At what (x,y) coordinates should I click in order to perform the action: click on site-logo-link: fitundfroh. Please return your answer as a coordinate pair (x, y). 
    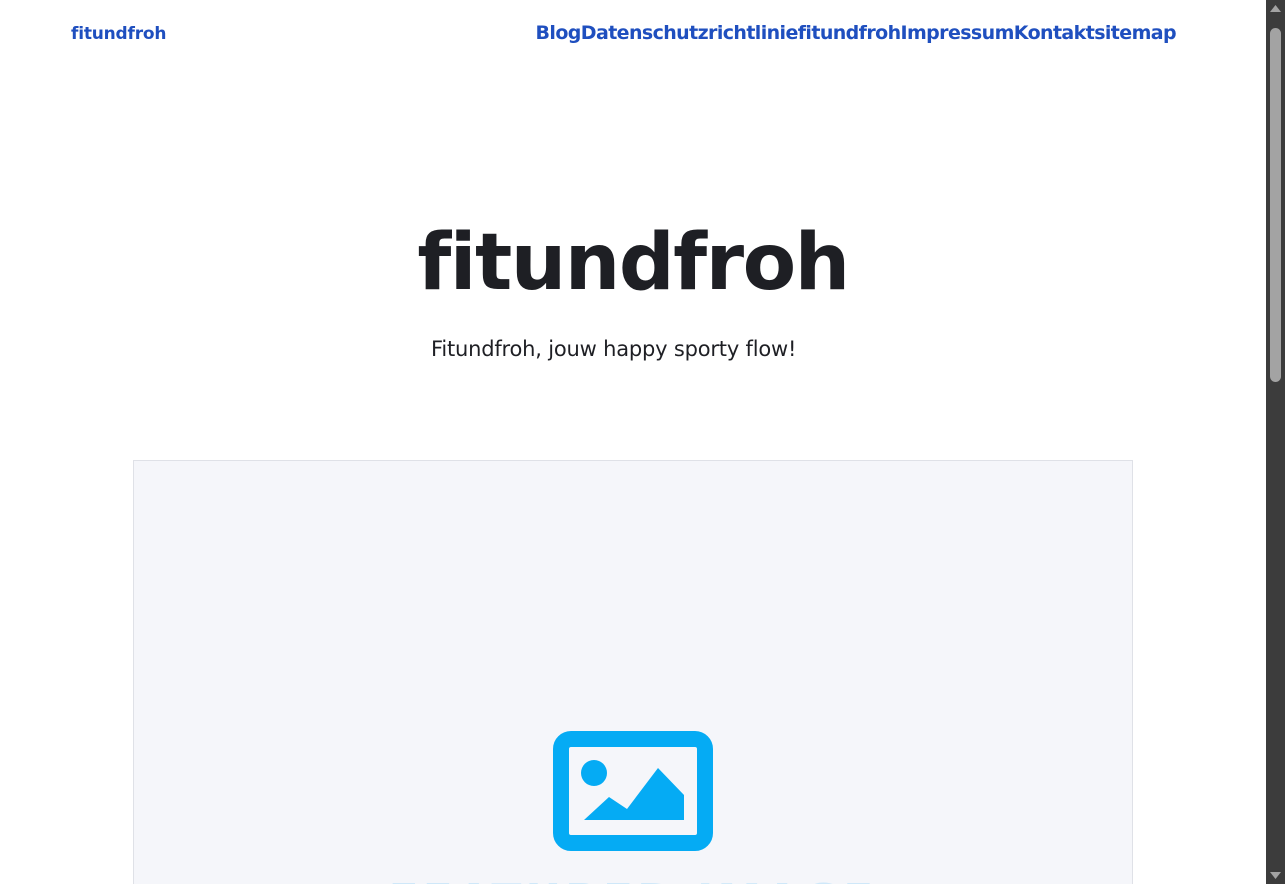
    Looking at the image, I should click on (118, 34).